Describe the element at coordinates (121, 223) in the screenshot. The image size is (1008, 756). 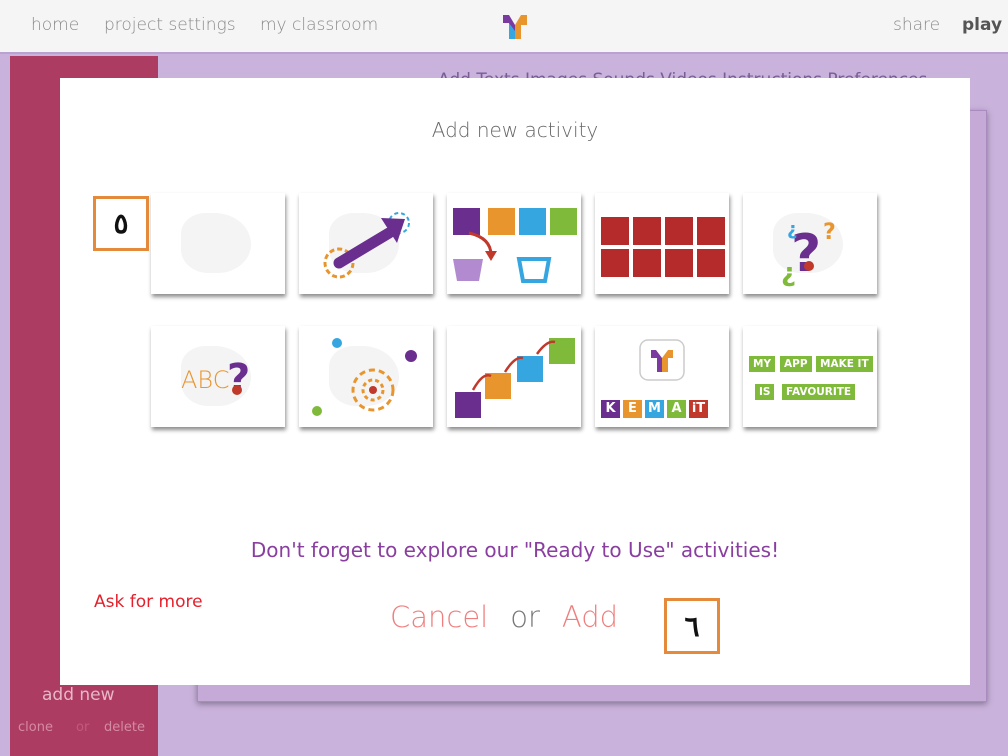
I see `annotation-badge-5: ٥` at that location.